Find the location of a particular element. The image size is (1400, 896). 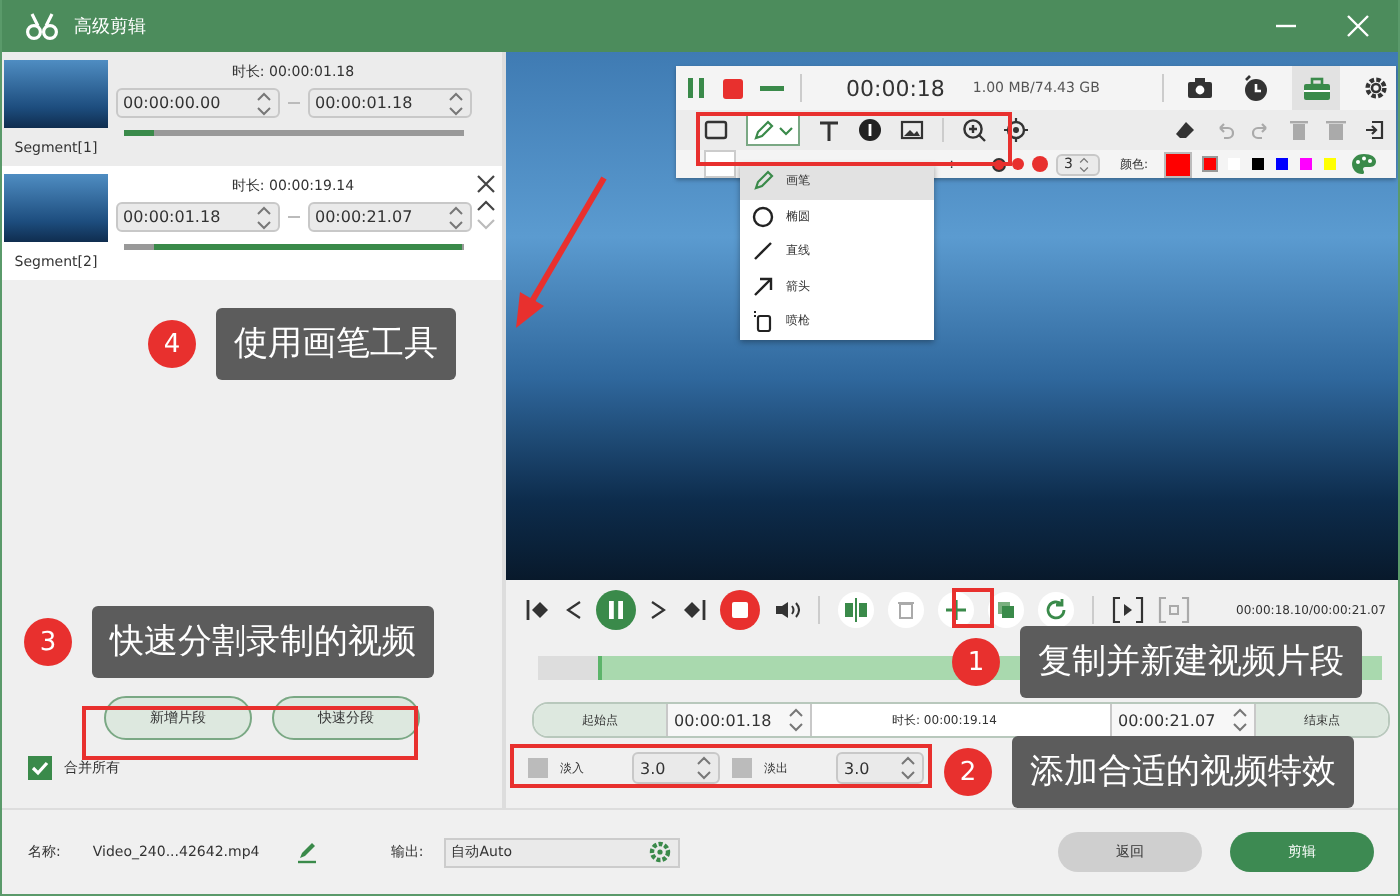

elapsed-time: 00:00:18 is located at coordinates (895, 88).